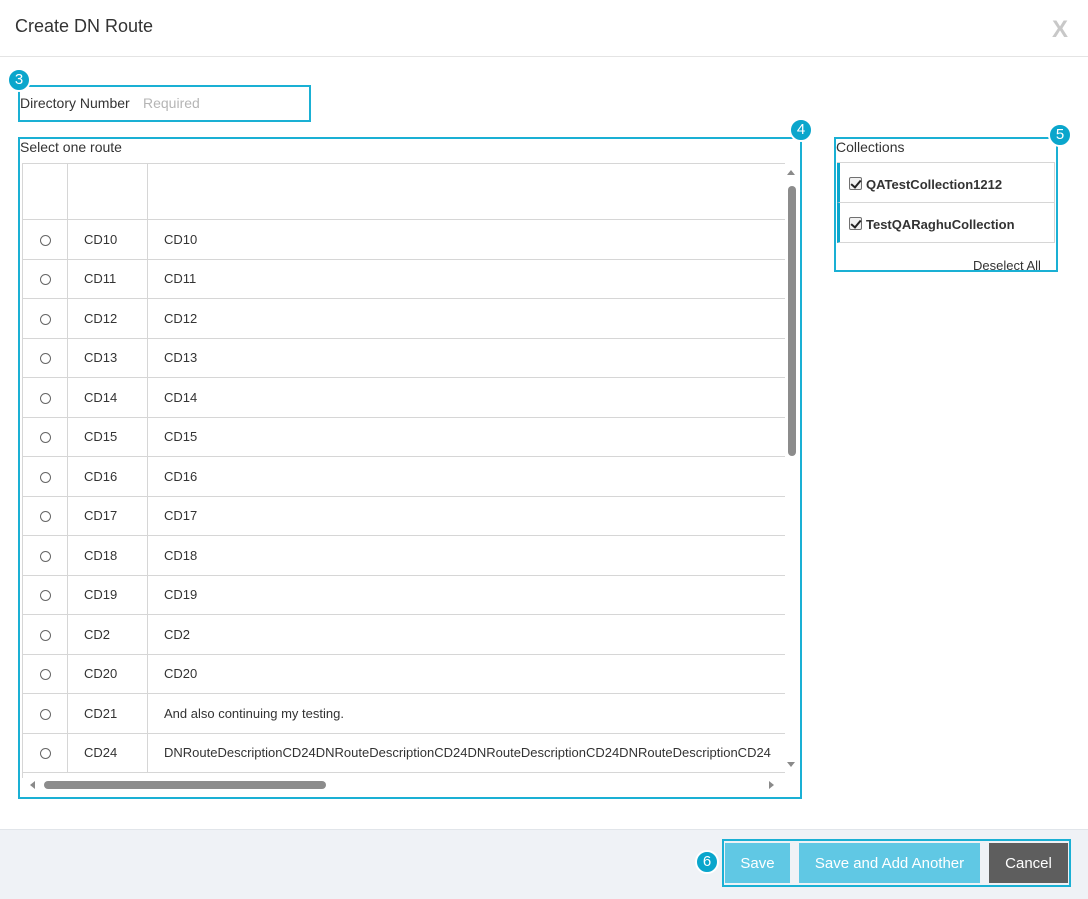 Image resolution: width=1088 pixels, height=899 pixels. I want to click on table-row: CD17 CD17, so click(404, 516).